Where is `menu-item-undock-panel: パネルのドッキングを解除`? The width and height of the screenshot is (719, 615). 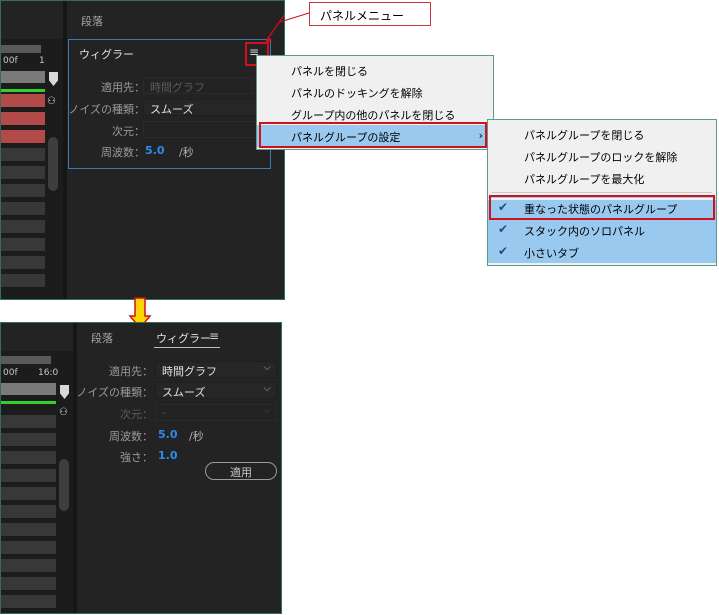 menu-item-undock-panel: パネルのドッキングを解除 is located at coordinates (375, 92).